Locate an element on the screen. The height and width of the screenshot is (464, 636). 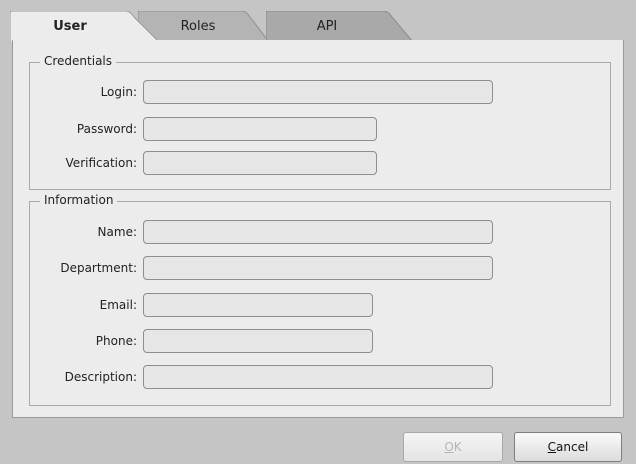
cancel-label-rest: ancel is located at coordinates (572, 447).